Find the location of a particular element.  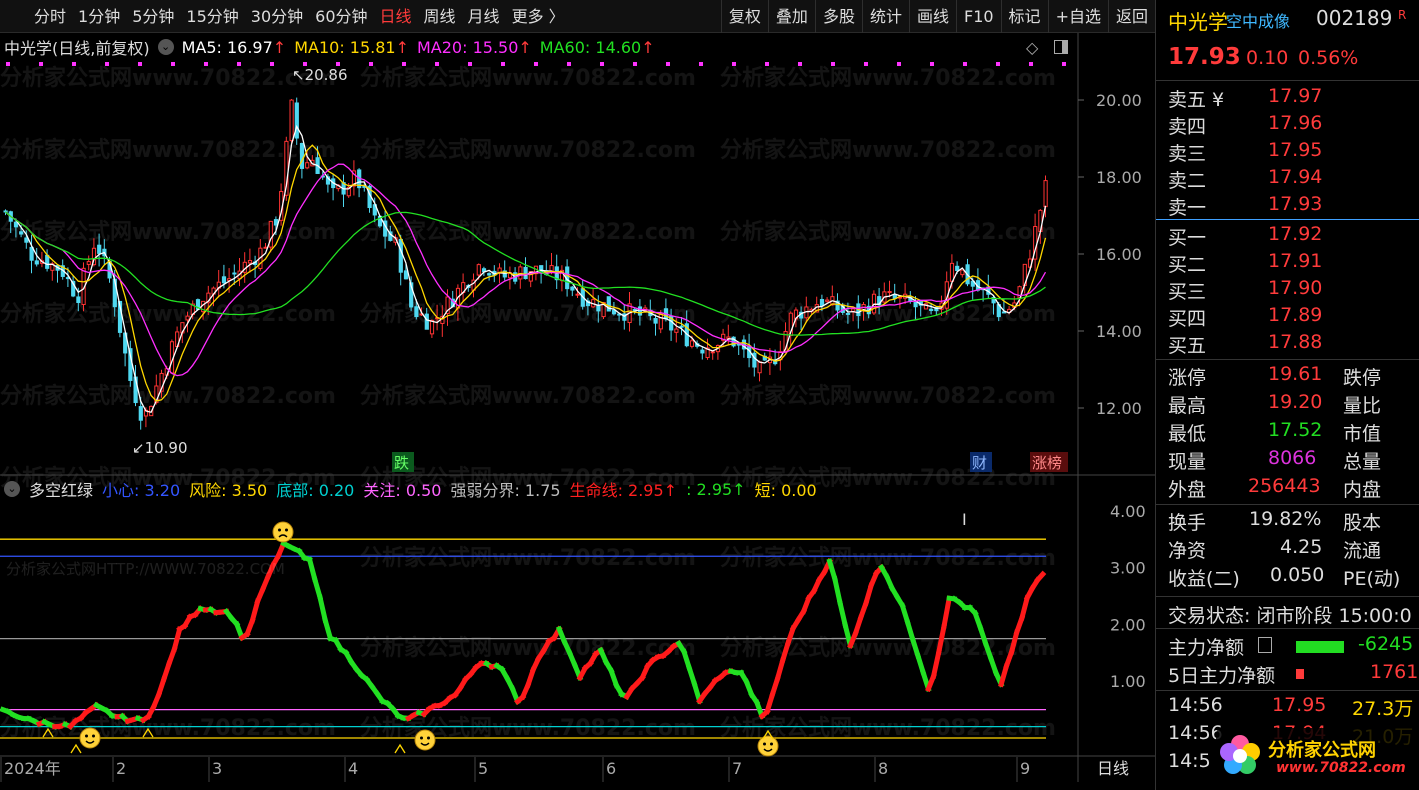

price-change: 0.10 is located at coordinates (1267, 58).